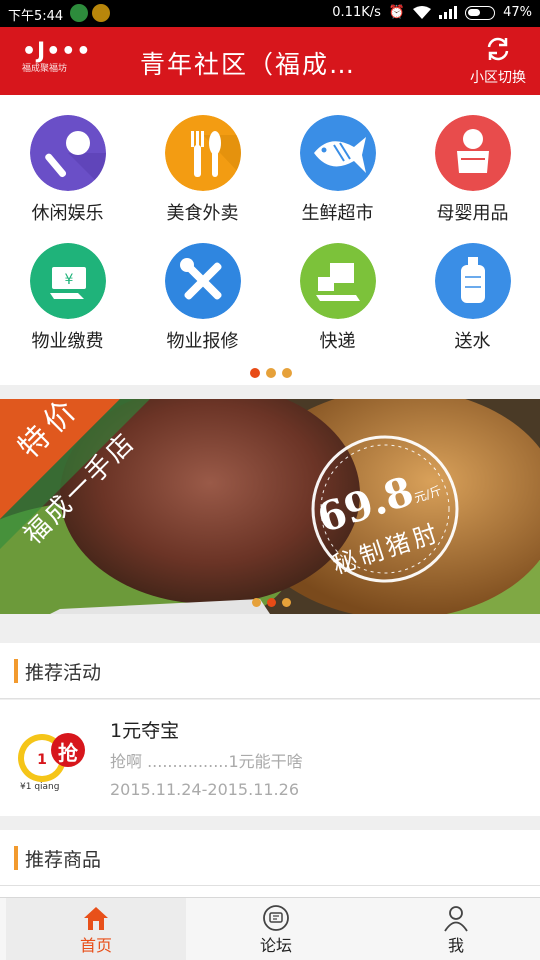  What do you see at coordinates (338, 281) in the screenshot?
I see `package-hand-icon` at bounding box center [338, 281].